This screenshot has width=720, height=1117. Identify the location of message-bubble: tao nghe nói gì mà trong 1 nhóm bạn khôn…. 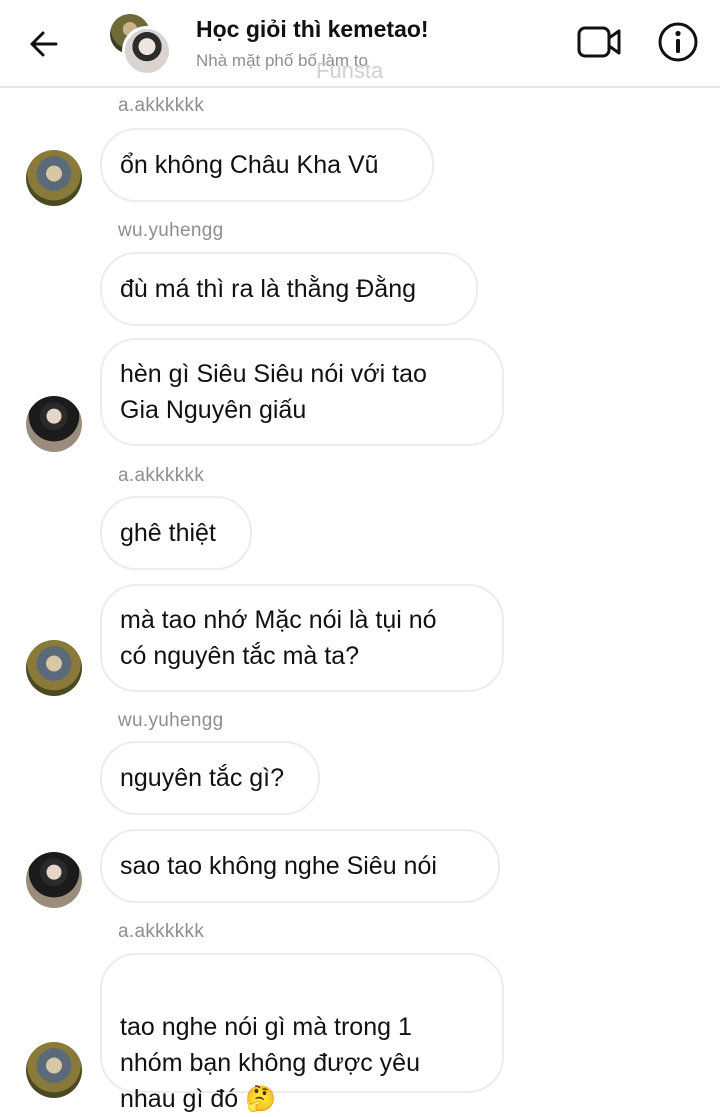
(302, 1033).